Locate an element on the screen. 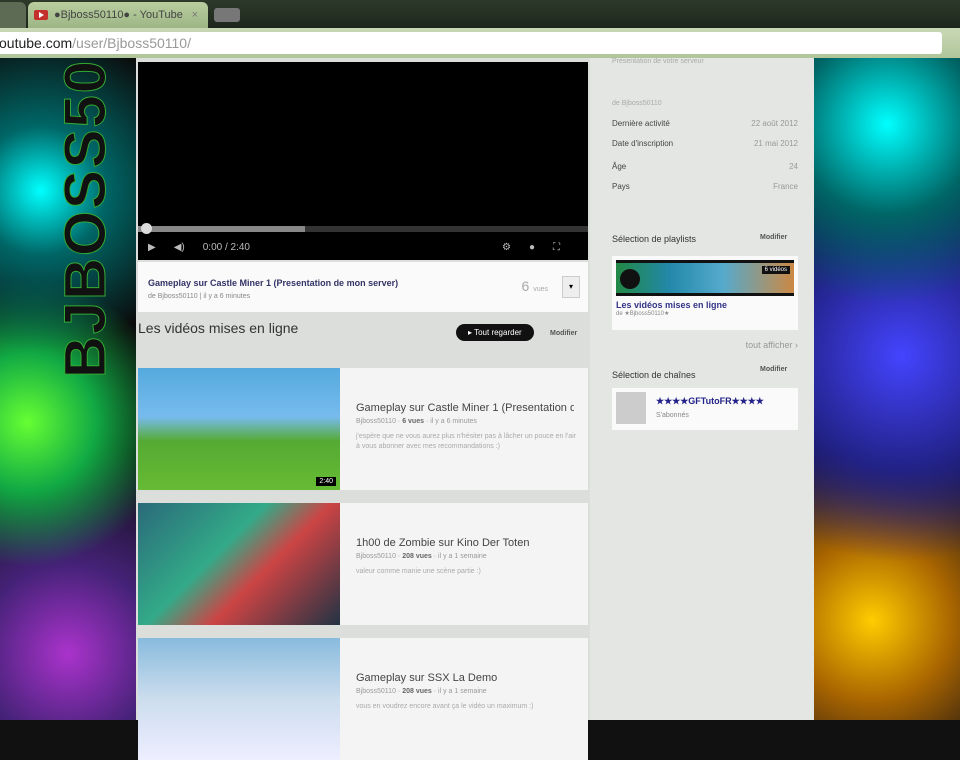 This screenshot has height=760, width=960. field-value: France is located at coordinates (785, 186).